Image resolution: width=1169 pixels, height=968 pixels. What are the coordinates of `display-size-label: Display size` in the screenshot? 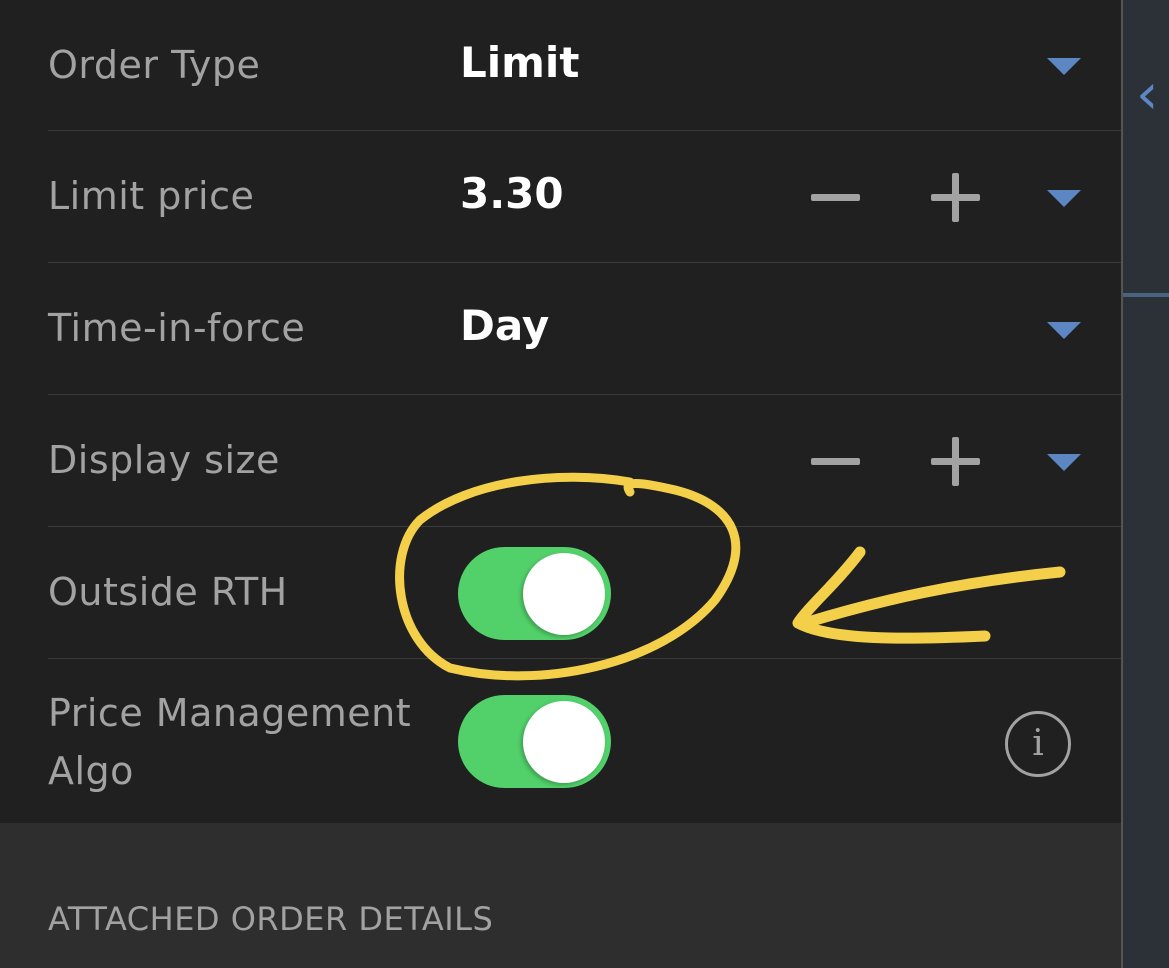 It's located at (164, 460).